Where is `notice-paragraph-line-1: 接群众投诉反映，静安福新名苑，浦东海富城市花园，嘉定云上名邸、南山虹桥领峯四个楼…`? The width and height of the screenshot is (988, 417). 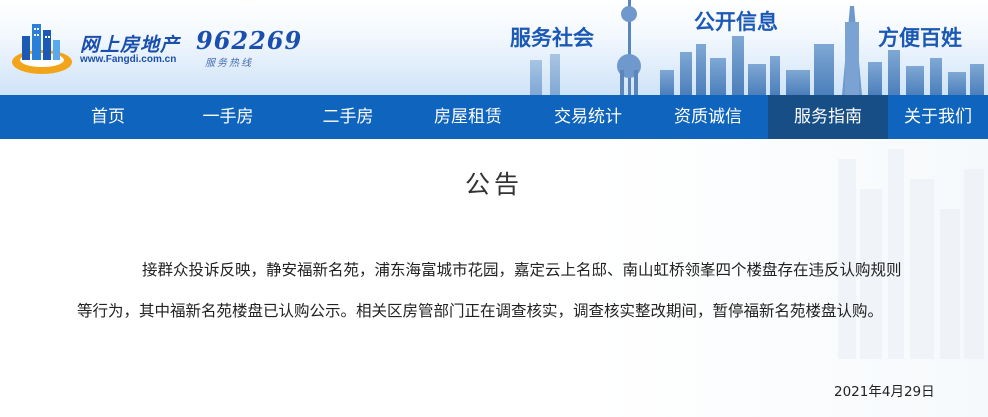 notice-paragraph-line-1: 接群众投诉反映，静安福新名苑，浦东海富城市花园，嘉定云上名邸、南山虹桥领峯四个楼… is located at coordinates (522, 270).